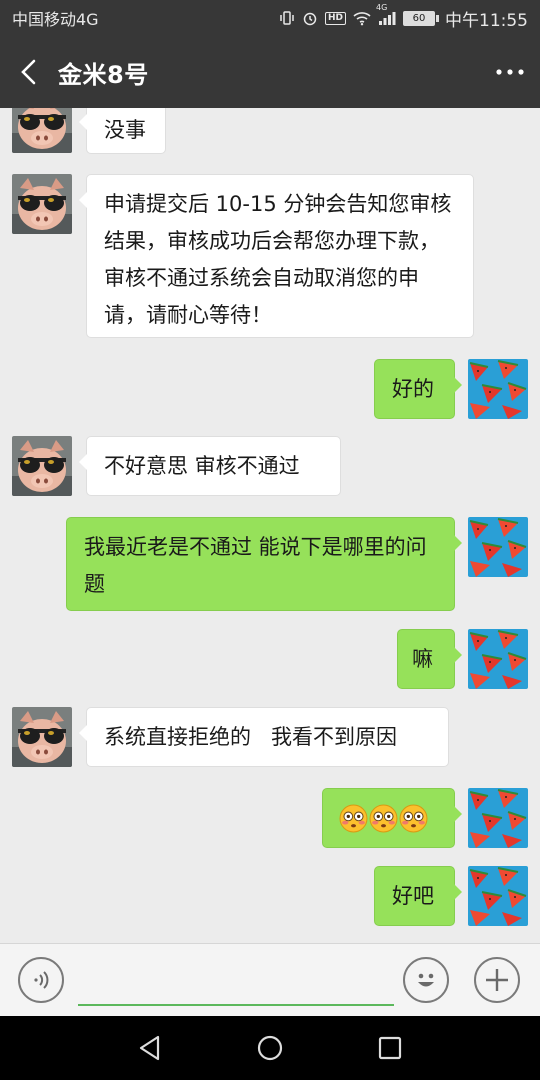 The width and height of the screenshot is (540, 1080). I want to click on clock: 中午11:55, so click(486, 20).